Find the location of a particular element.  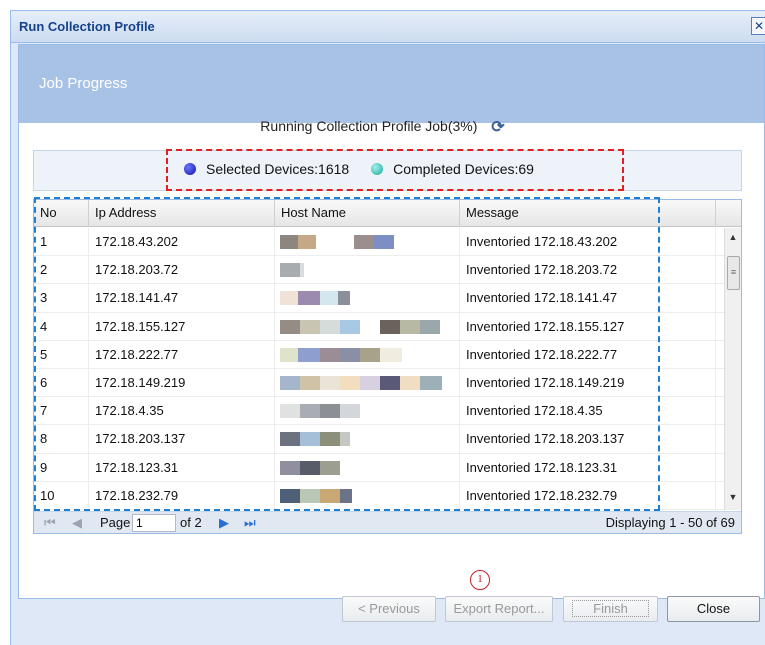

first-page-icon: ⏮ is located at coordinates (50, 523).